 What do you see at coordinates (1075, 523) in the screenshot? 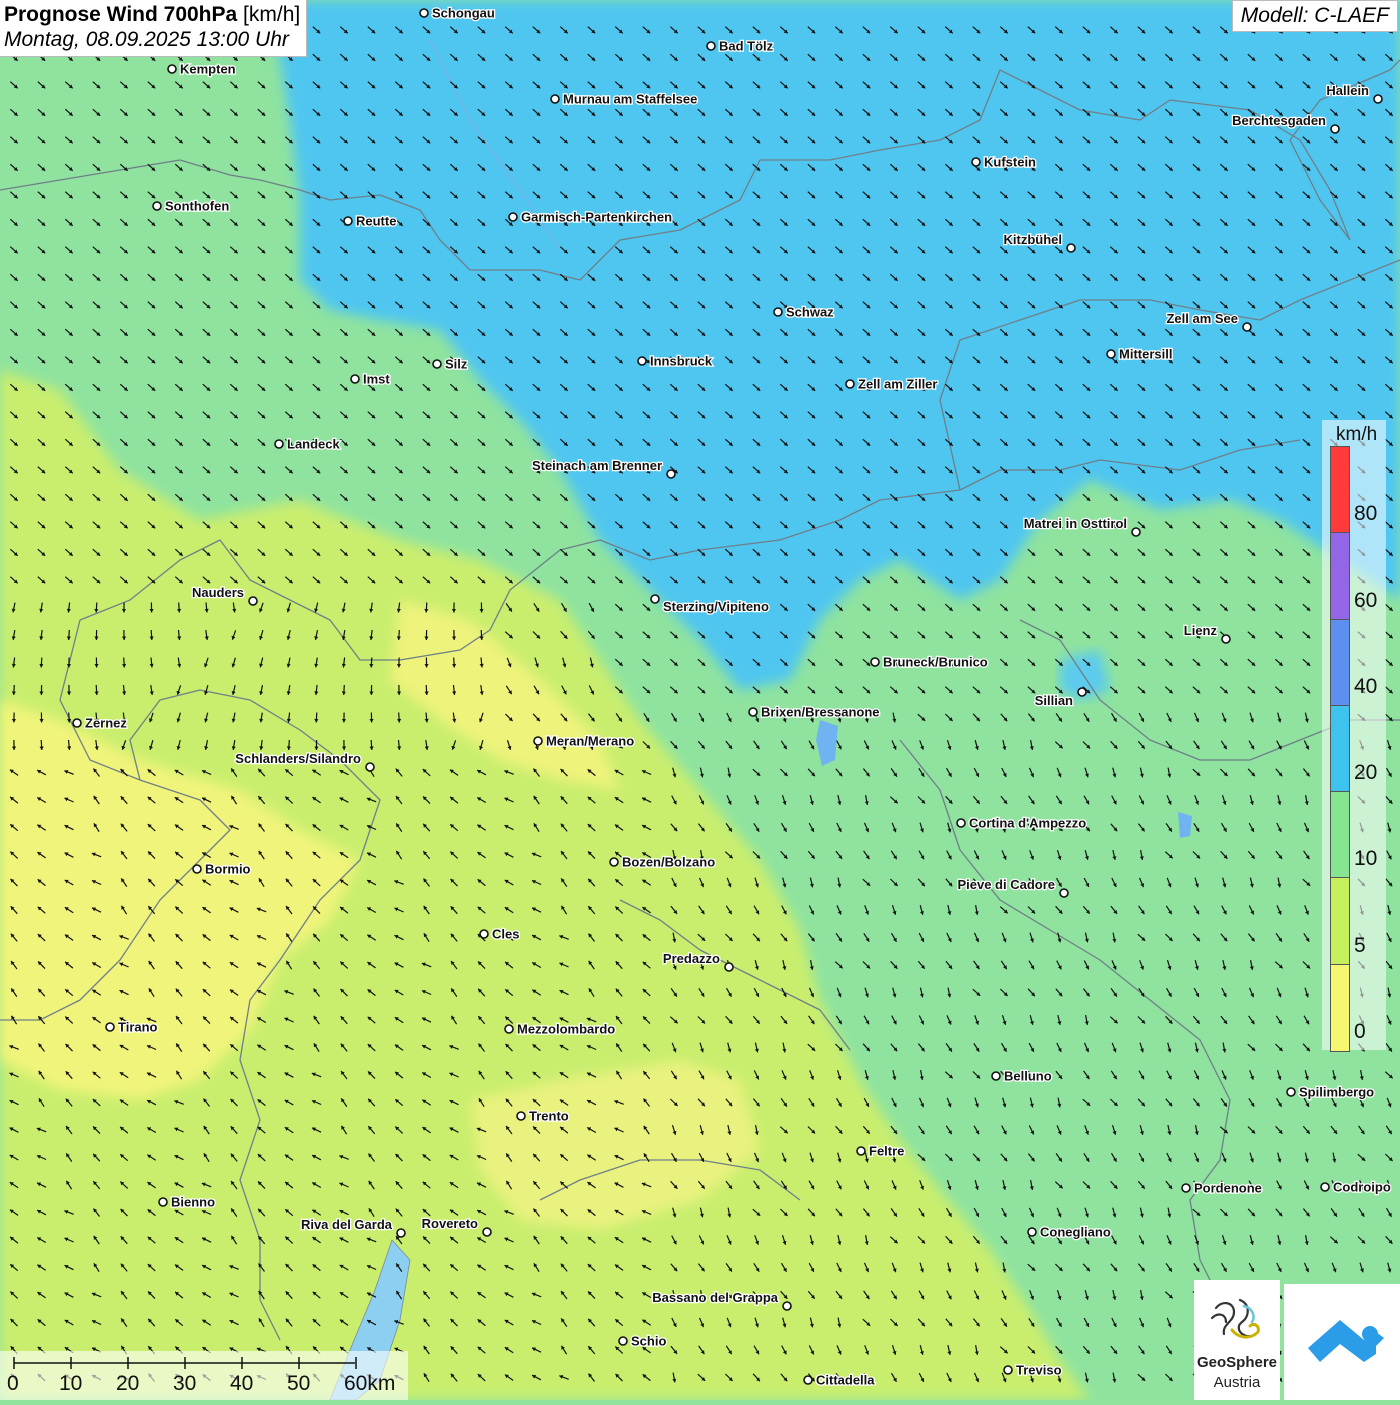
I see `city-label: Matrei in Osttirol` at bounding box center [1075, 523].